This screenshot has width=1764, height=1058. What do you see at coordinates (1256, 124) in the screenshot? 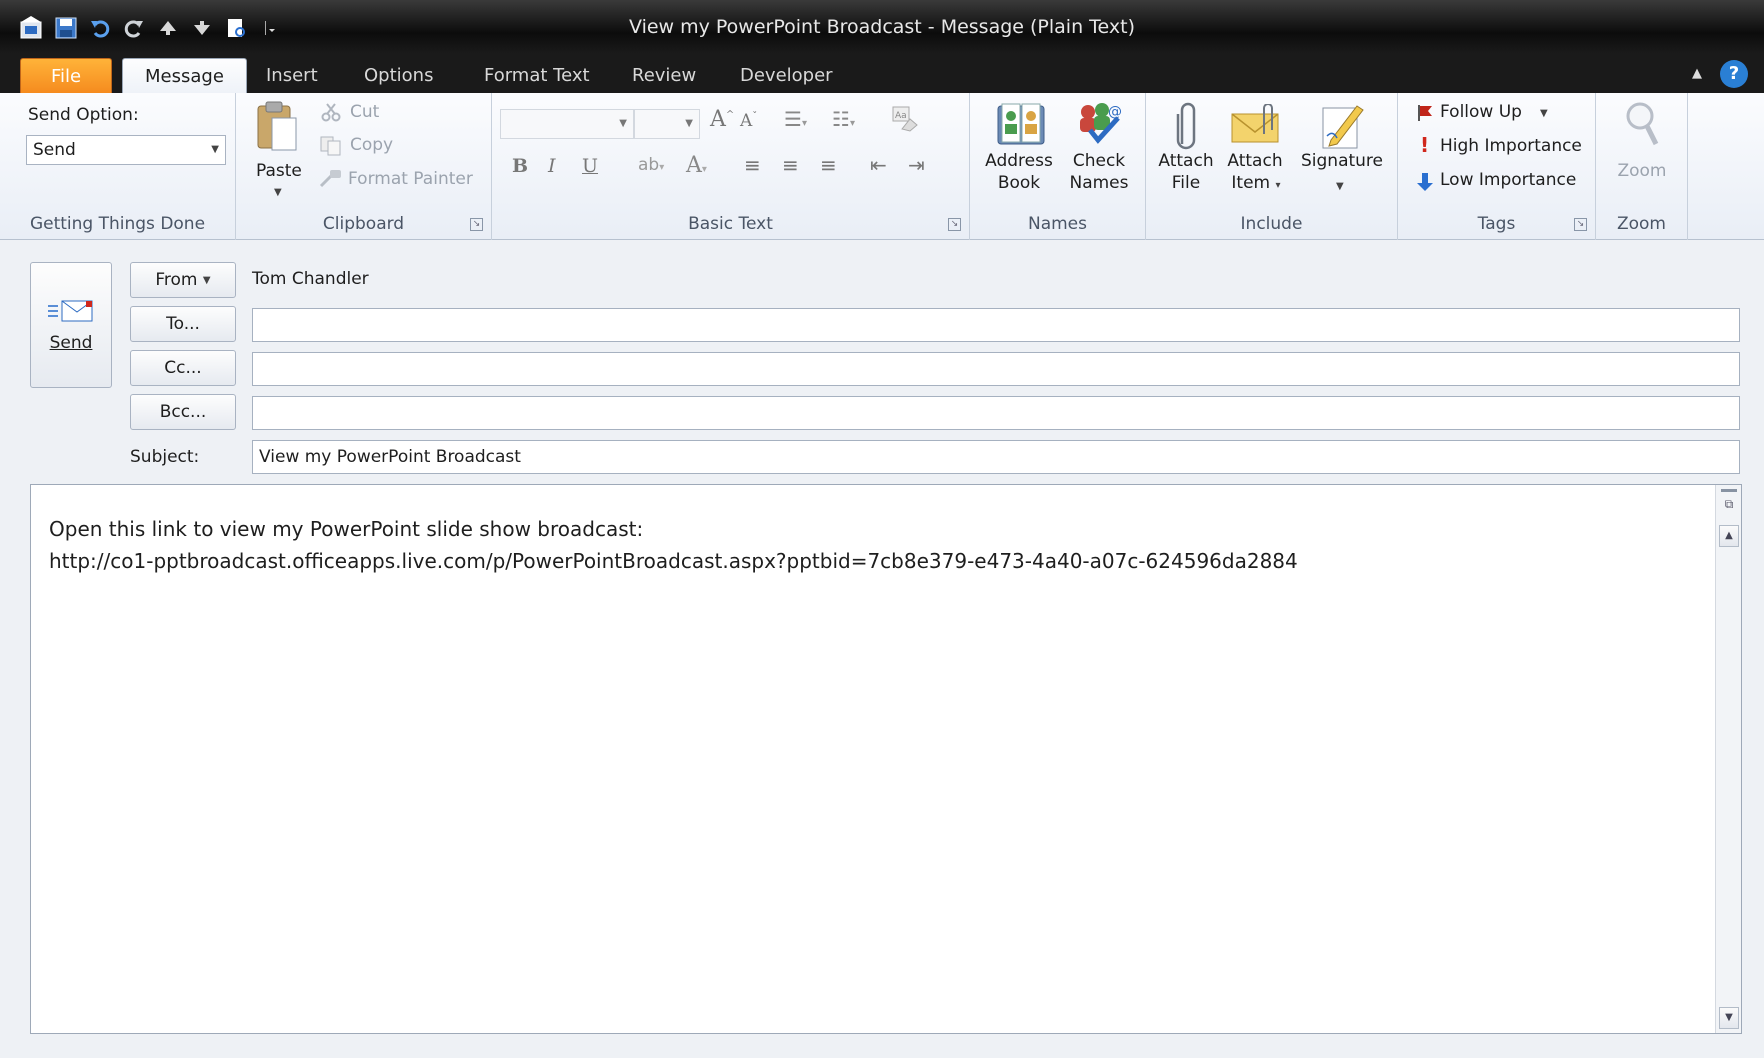
I see `attach-item-envelope-icon` at bounding box center [1256, 124].